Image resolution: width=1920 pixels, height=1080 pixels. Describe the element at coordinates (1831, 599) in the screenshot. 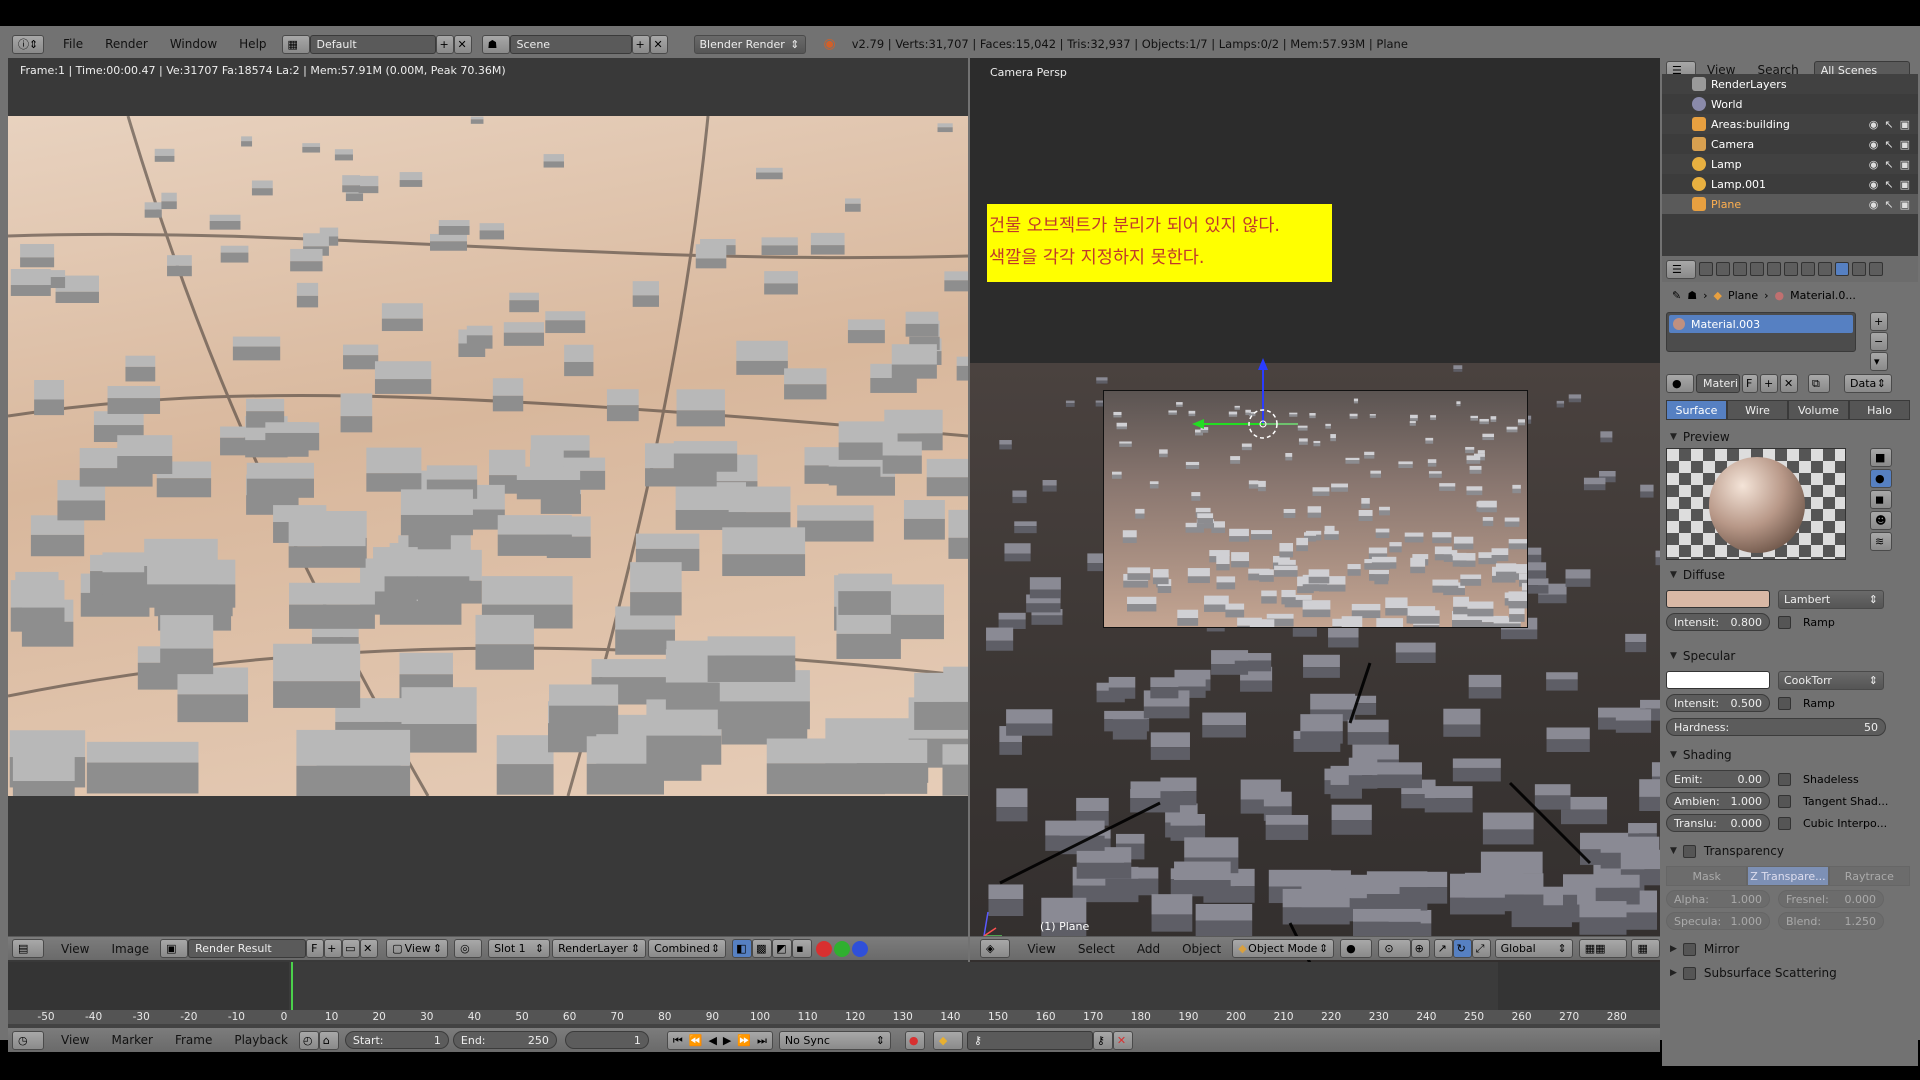

I see `diffuse-shader-select: Lambert ⇕` at that location.